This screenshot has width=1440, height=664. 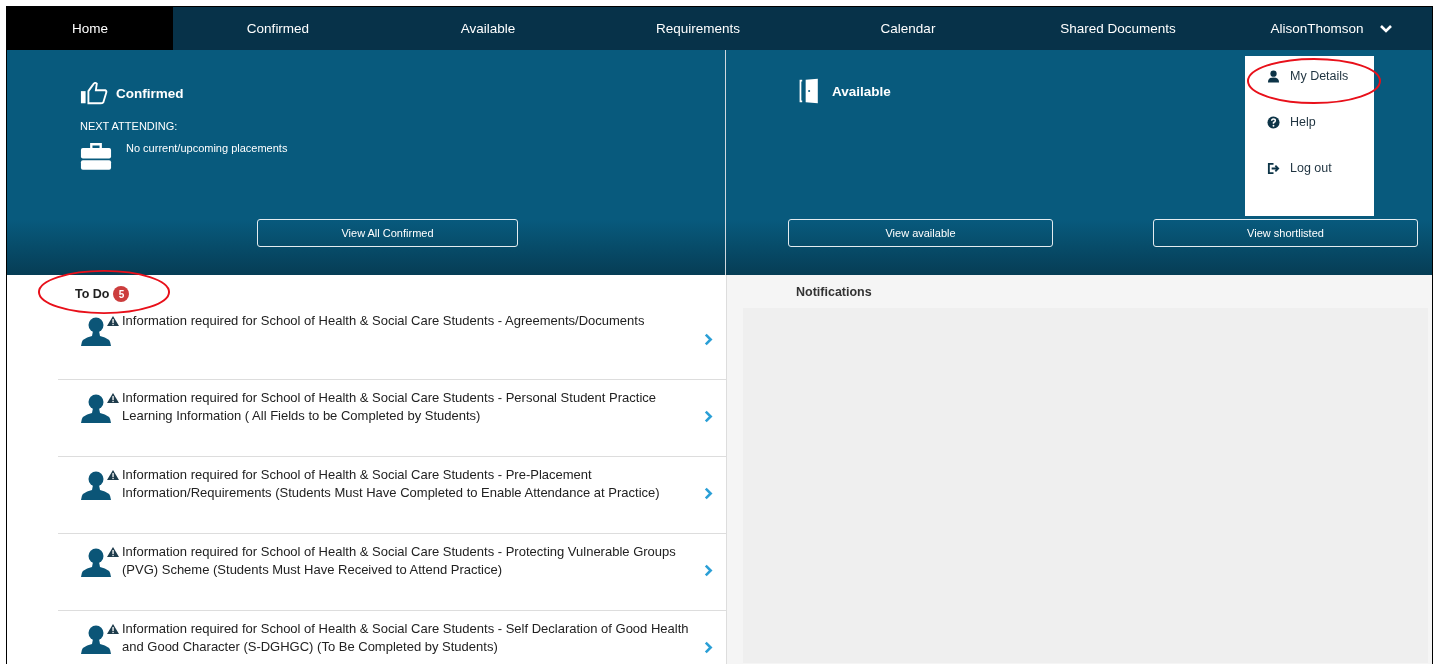 What do you see at coordinates (488, 28) in the screenshot?
I see `nav-tab: Available` at bounding box center [488, 28].